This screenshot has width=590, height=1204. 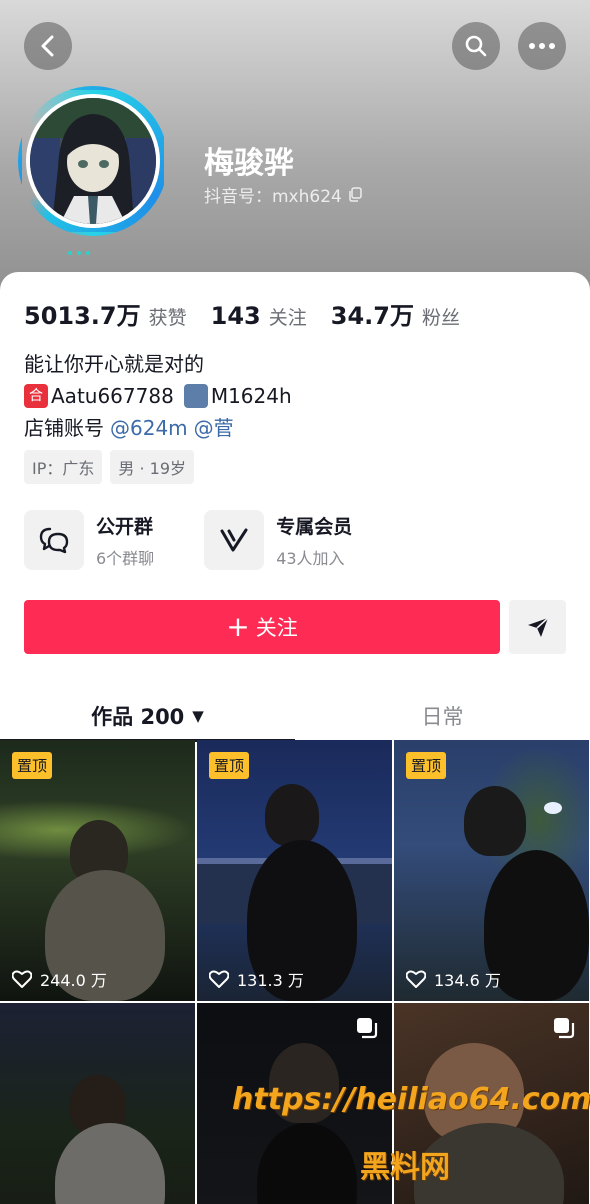 I want to click on caret-down-icon: ▼, so click(x=198, y=716).